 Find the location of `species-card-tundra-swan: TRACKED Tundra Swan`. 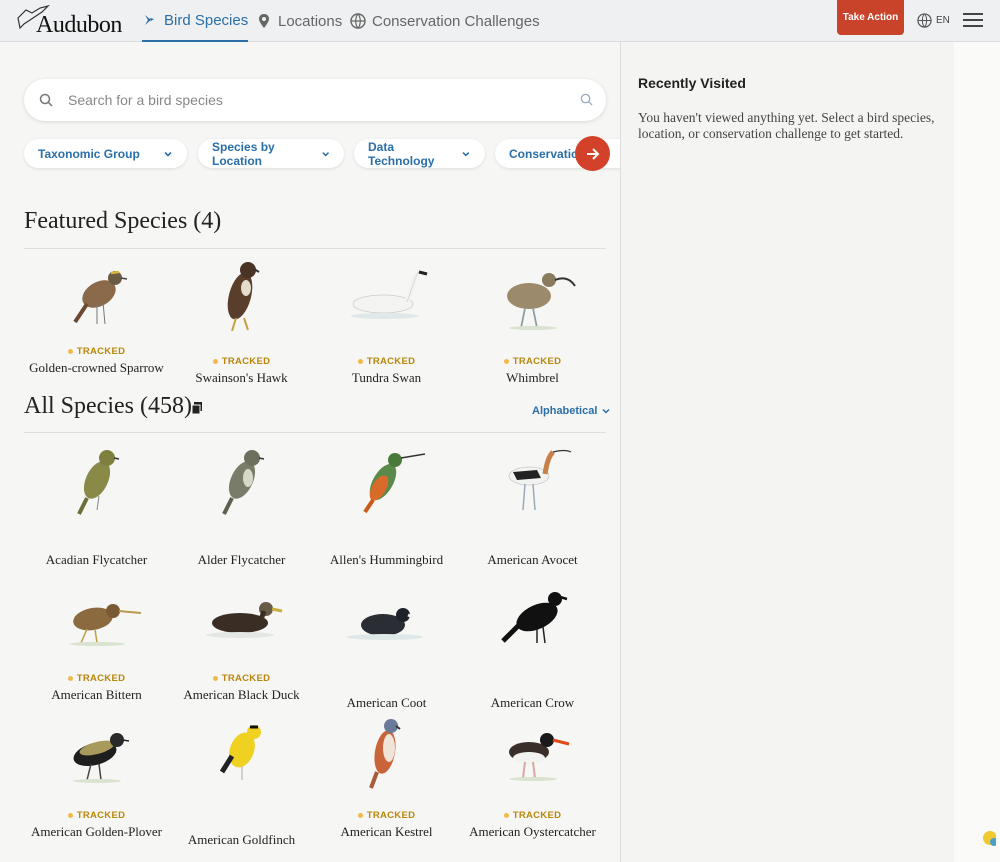

species-card-tundra-swan: TRACKED Tundra Swan is located at coordinates (386, 321).